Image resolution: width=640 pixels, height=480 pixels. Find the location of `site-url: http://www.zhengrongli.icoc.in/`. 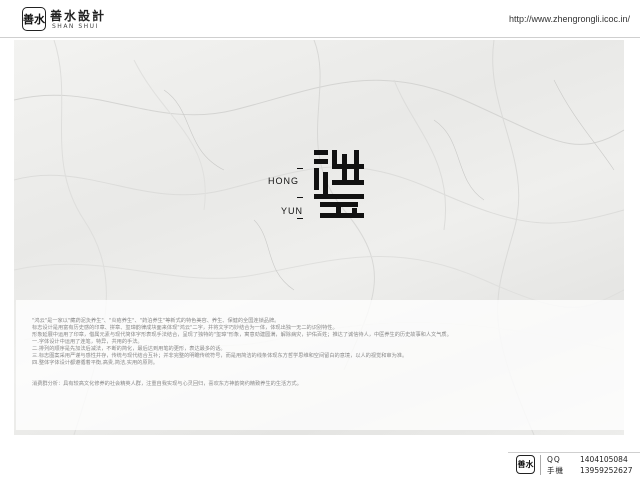

site-url: http://www.zhengrongli.icoc.in/ is located at coordinates (569, 19).